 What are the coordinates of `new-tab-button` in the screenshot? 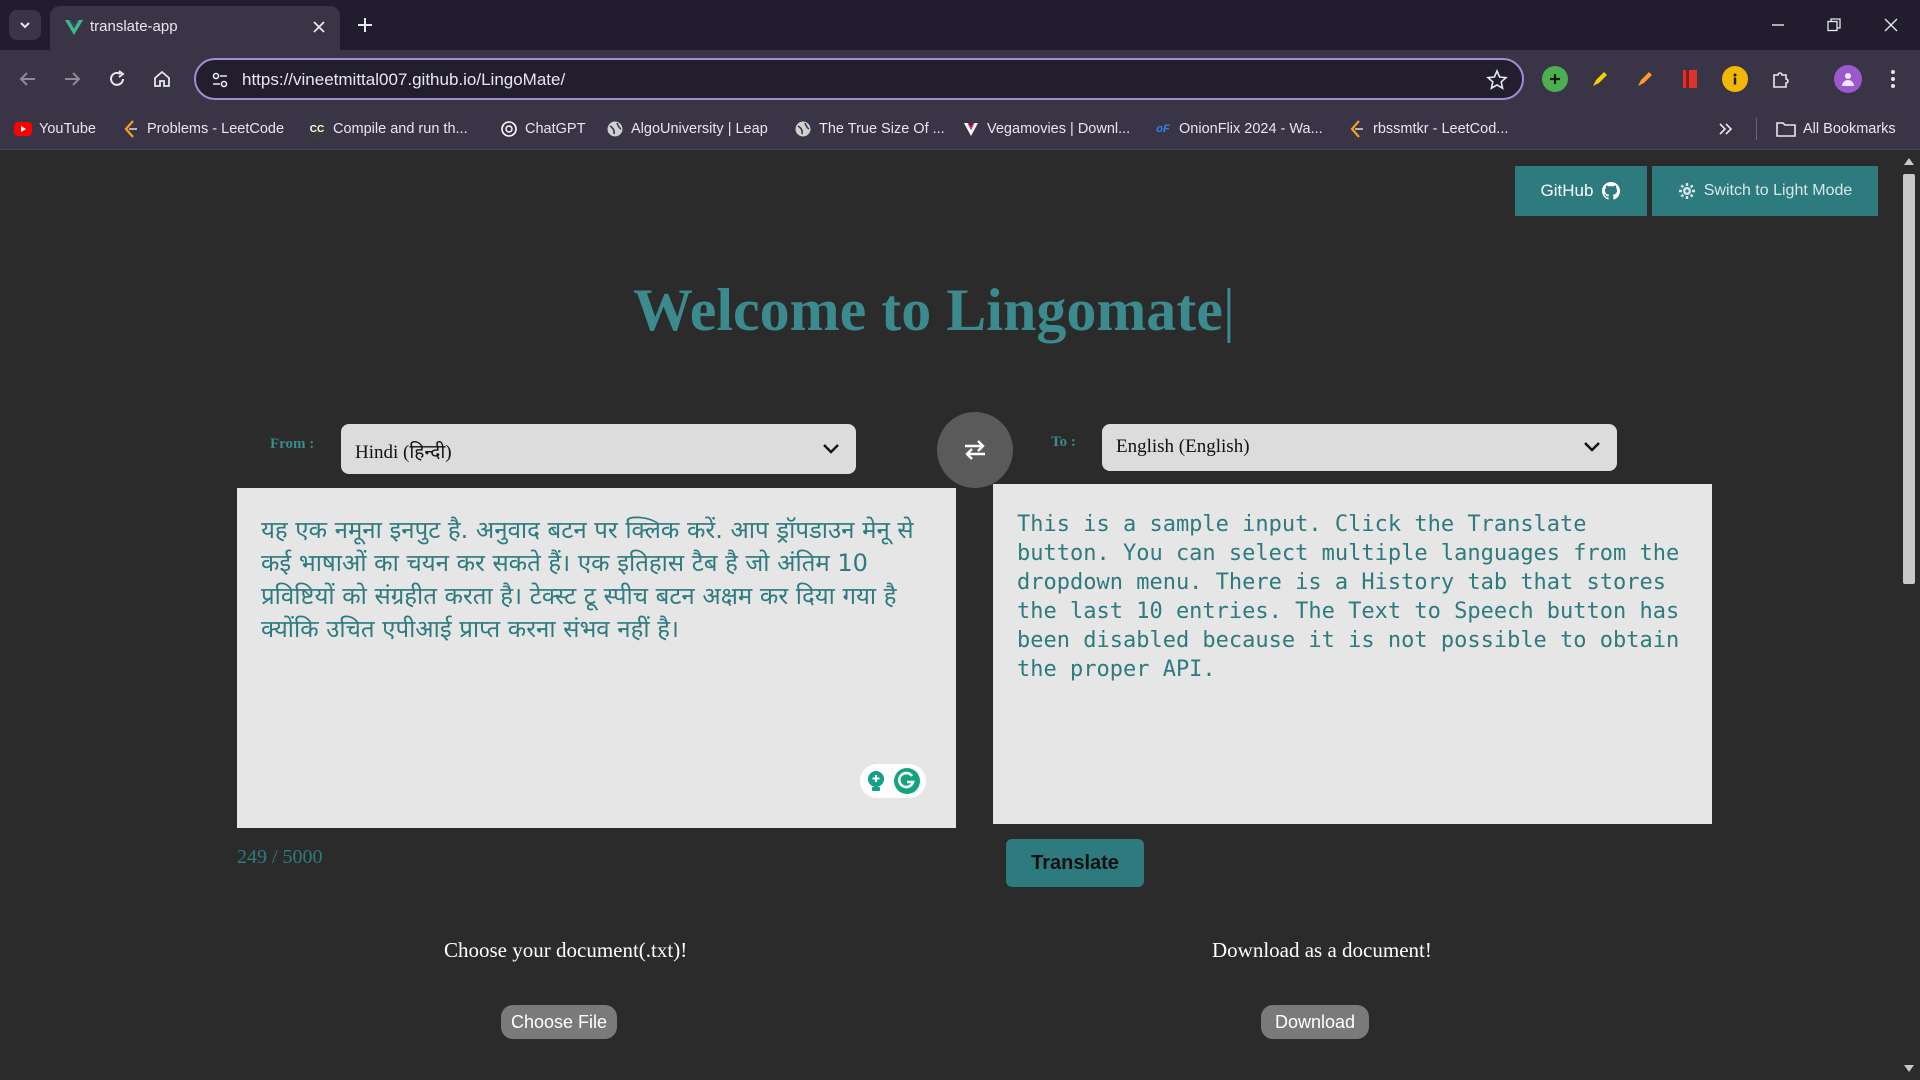 It's located at (365, 25).